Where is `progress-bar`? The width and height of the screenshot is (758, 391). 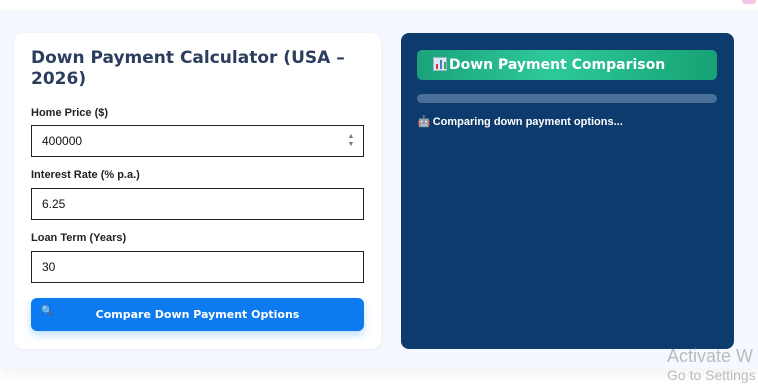 progress-bar is located at coordinates (567, 98).